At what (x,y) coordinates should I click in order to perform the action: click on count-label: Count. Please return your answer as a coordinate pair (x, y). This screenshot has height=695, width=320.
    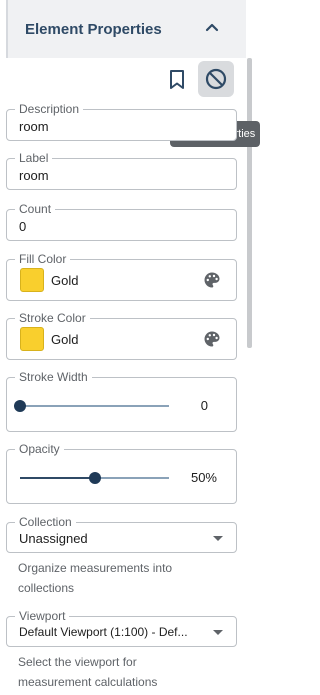
    Looking at the image, I should click on (35, 209).